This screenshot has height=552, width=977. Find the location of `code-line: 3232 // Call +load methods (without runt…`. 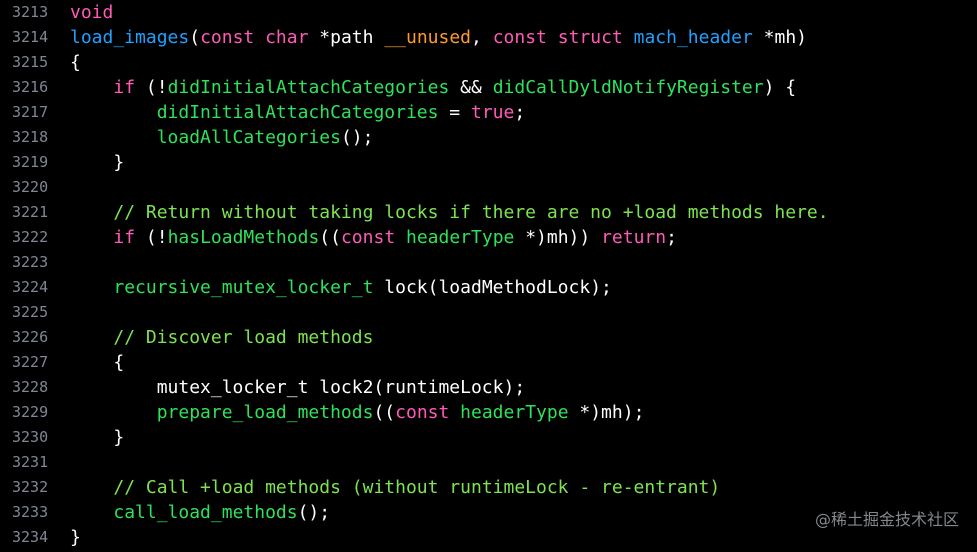

code-line: 3232 // Call +load methods (without runt… is located at coordinates (488, 487).